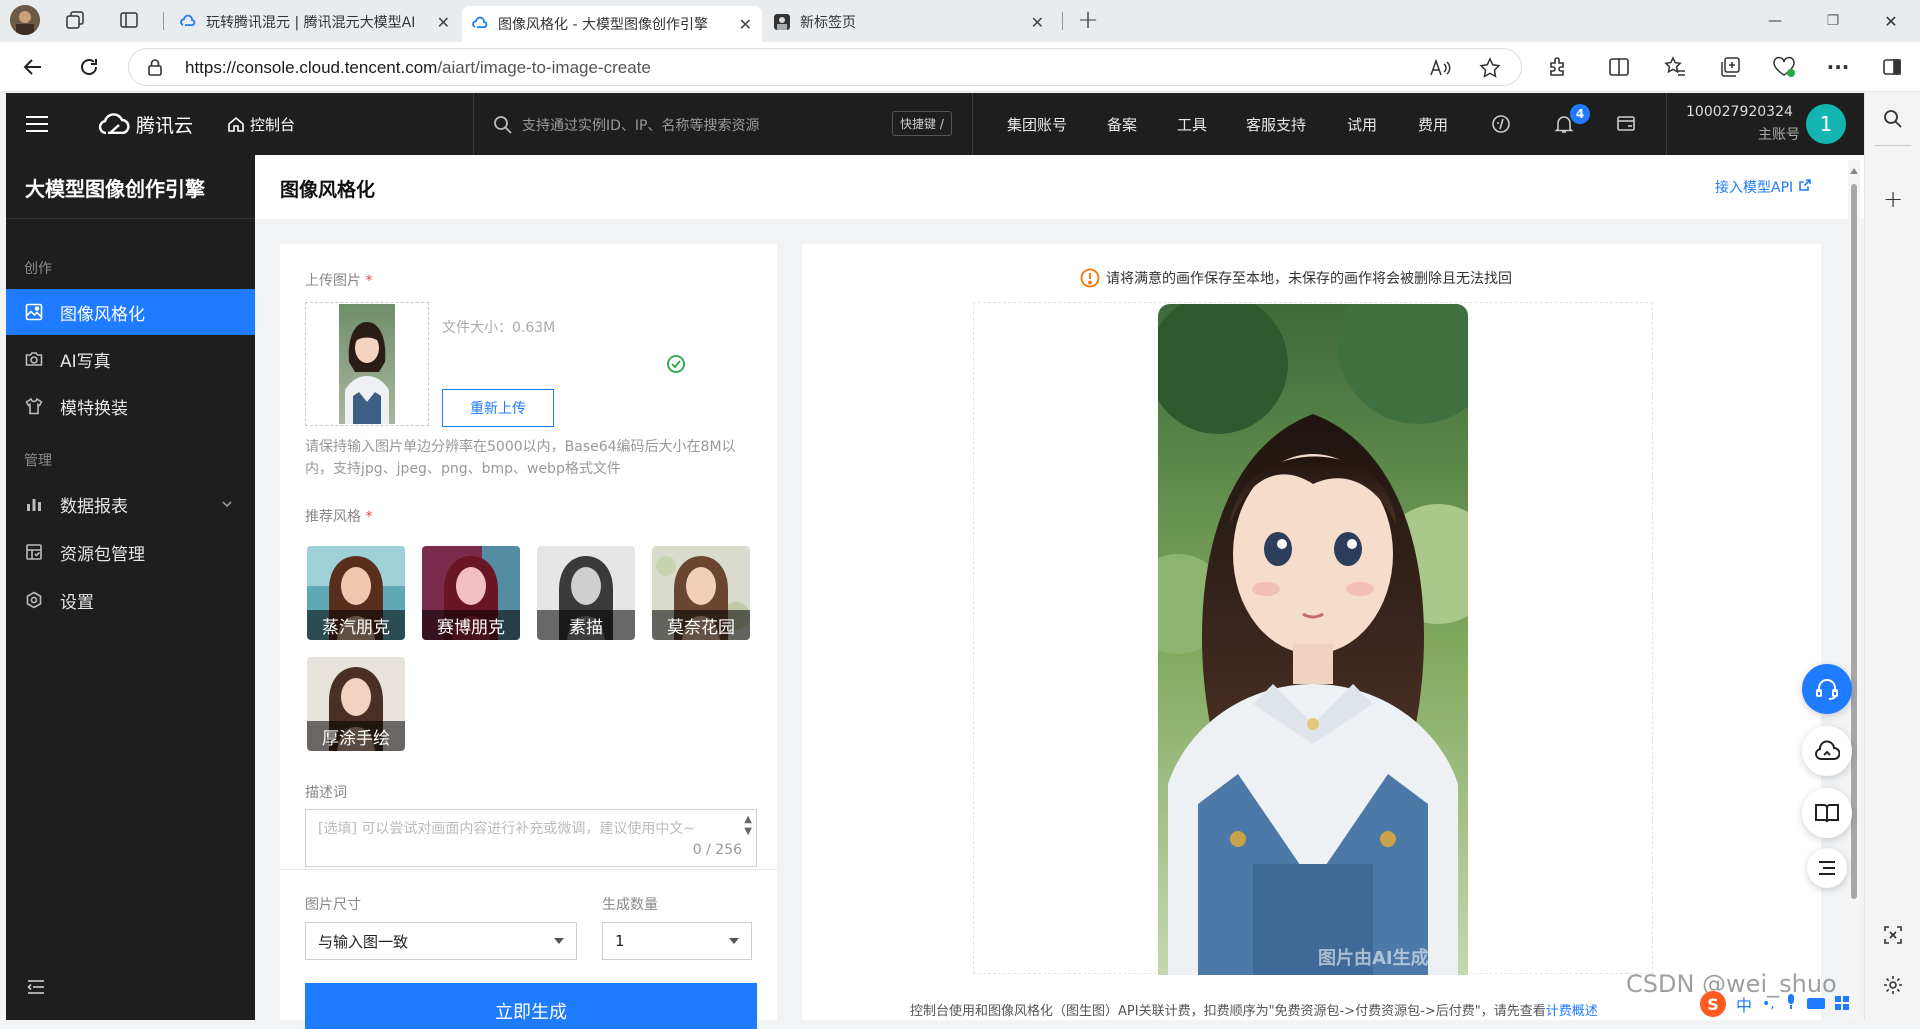 Image resolution: width=1920 pixels, height=1029 pixels. What do you see at coordinates (25, 20) in the screenshot?
I see `profile-avatar` at bounding box center [25, 20].